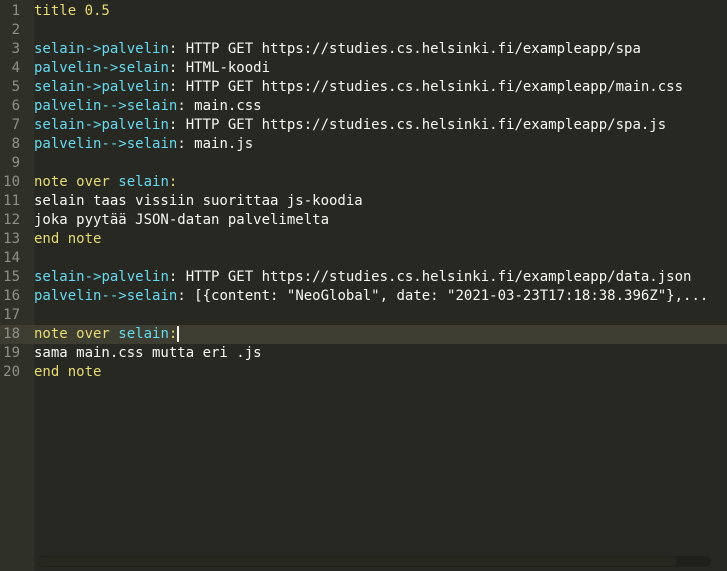  What do you see at coordinates (219, 68) in the screenshot?
I see `text-token: : HTML-koodi` at bounding box center [219, 68].